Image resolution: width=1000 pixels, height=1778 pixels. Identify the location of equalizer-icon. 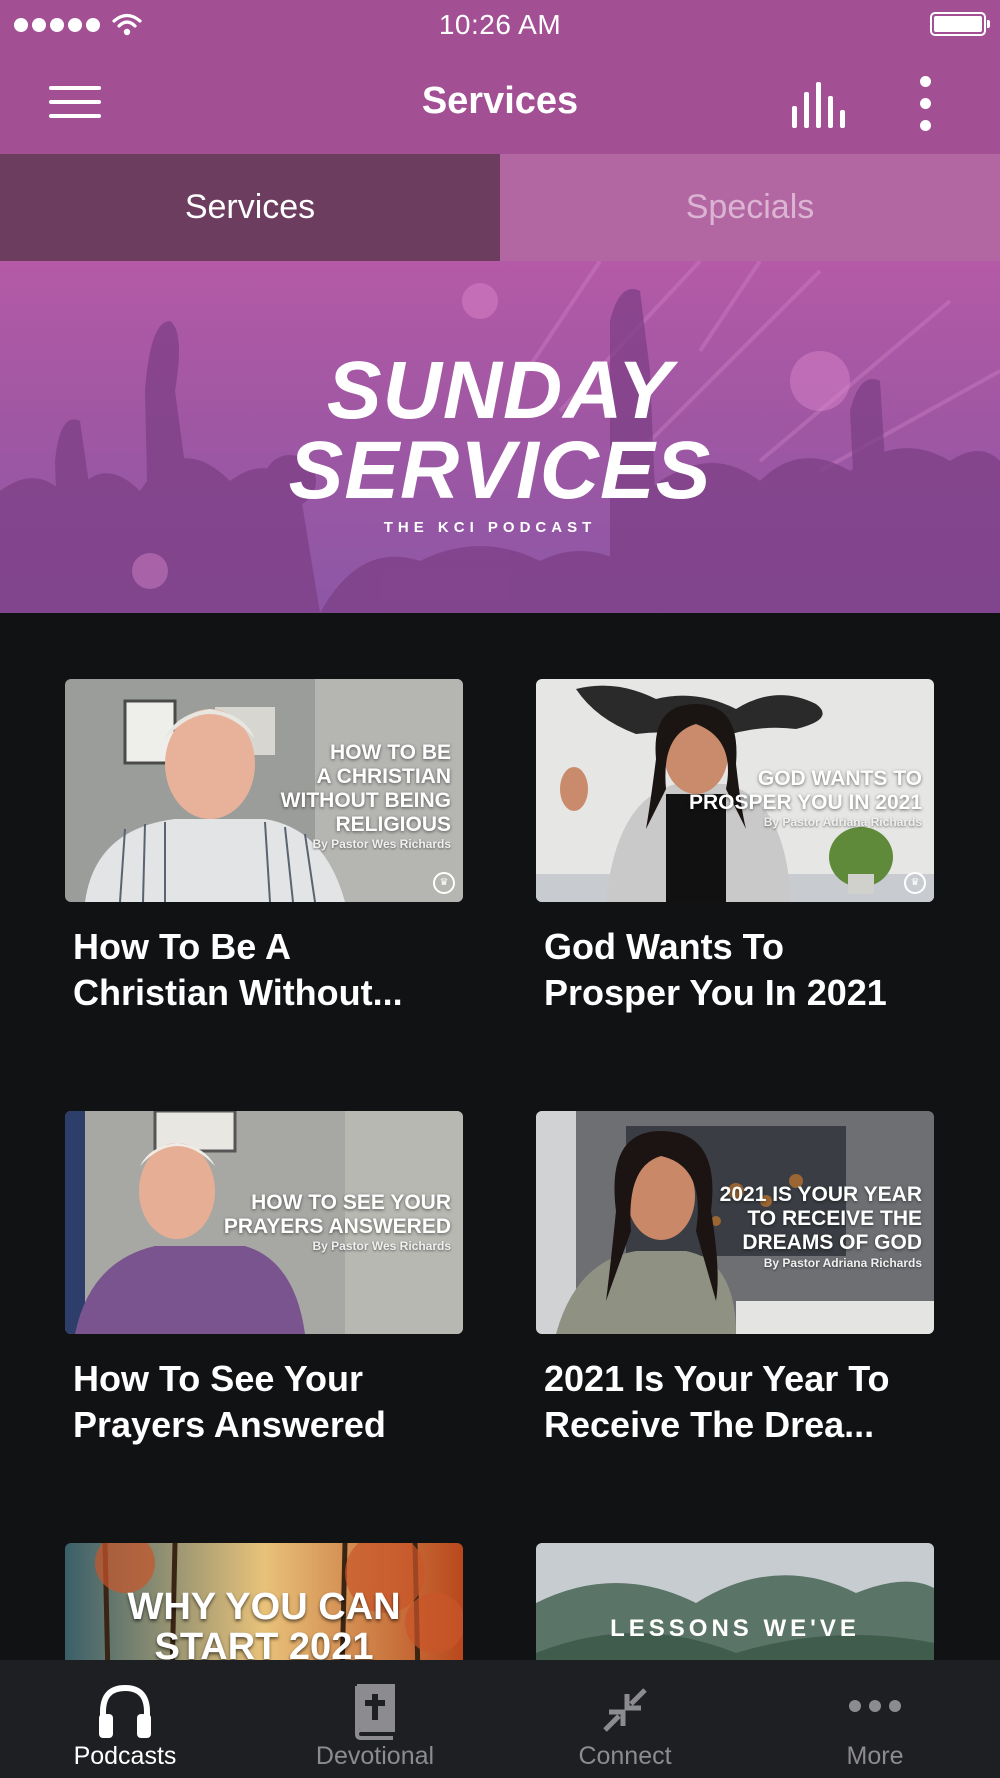
(815, 104).